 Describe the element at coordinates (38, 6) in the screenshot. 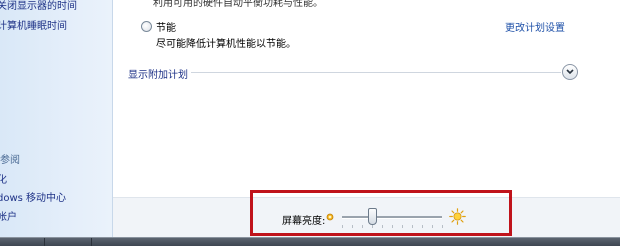

I see `sidebar-link-display-off-time: 关闭显示器的时间` at that location.